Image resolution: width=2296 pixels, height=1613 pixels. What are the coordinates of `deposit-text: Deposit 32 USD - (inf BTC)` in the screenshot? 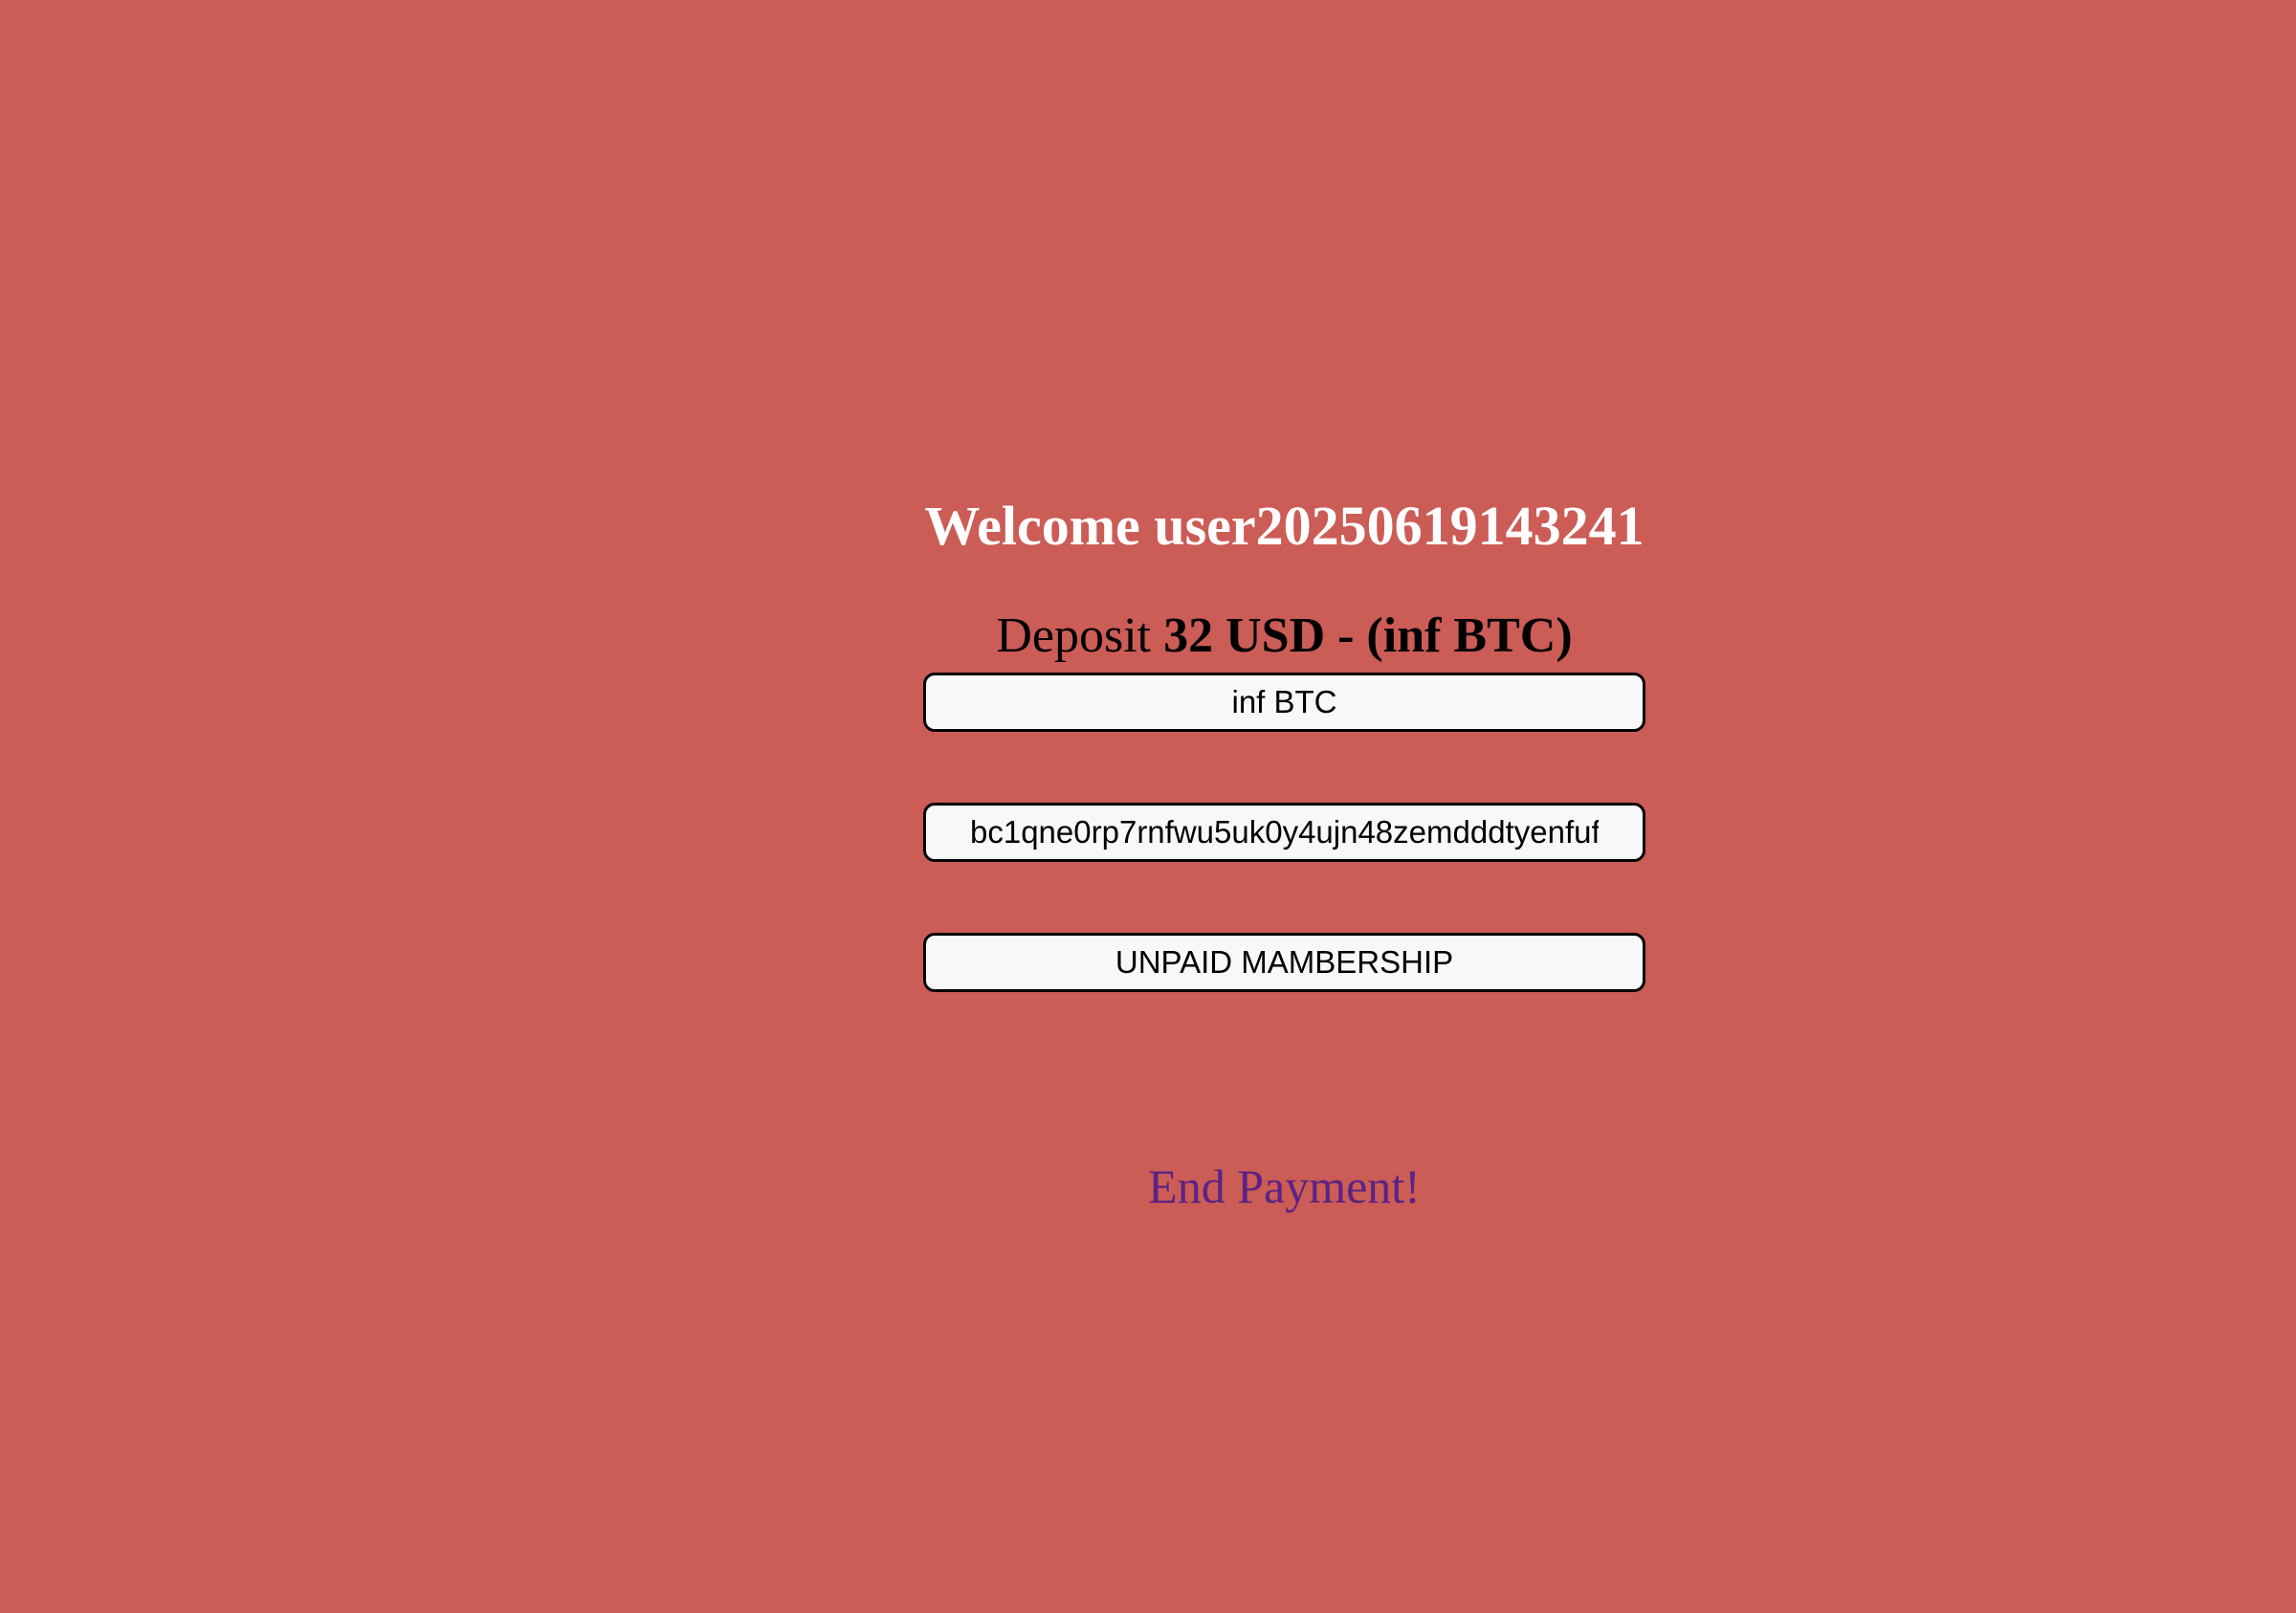 It's located at (1284, 636).